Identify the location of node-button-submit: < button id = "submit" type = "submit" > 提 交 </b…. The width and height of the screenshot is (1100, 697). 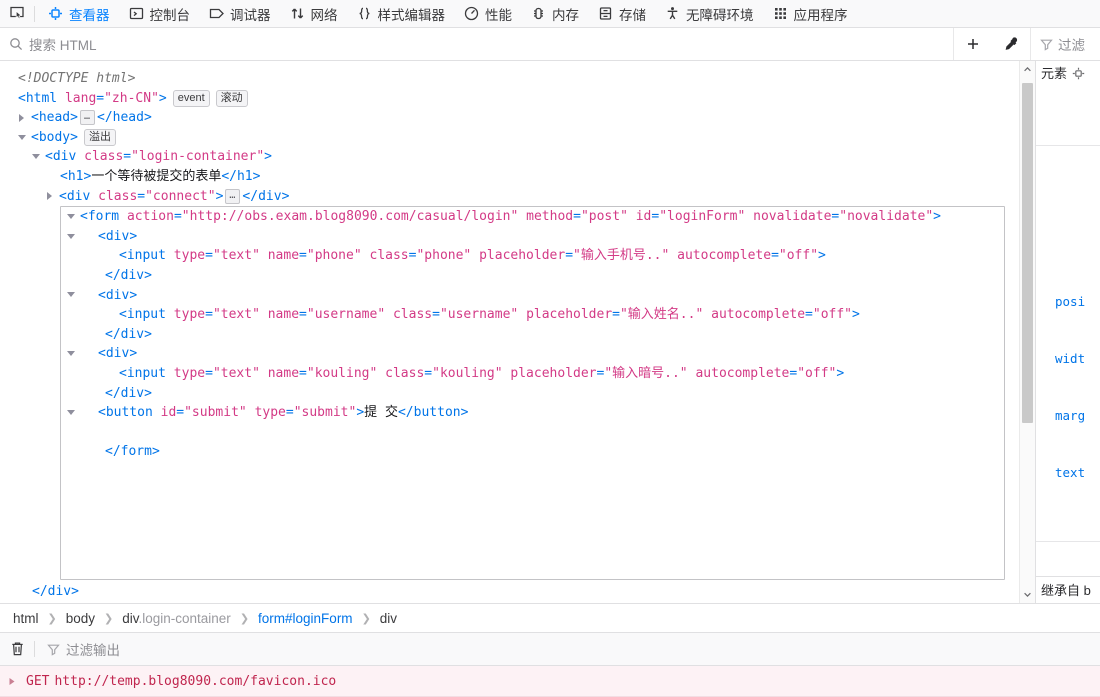
(532, 413).